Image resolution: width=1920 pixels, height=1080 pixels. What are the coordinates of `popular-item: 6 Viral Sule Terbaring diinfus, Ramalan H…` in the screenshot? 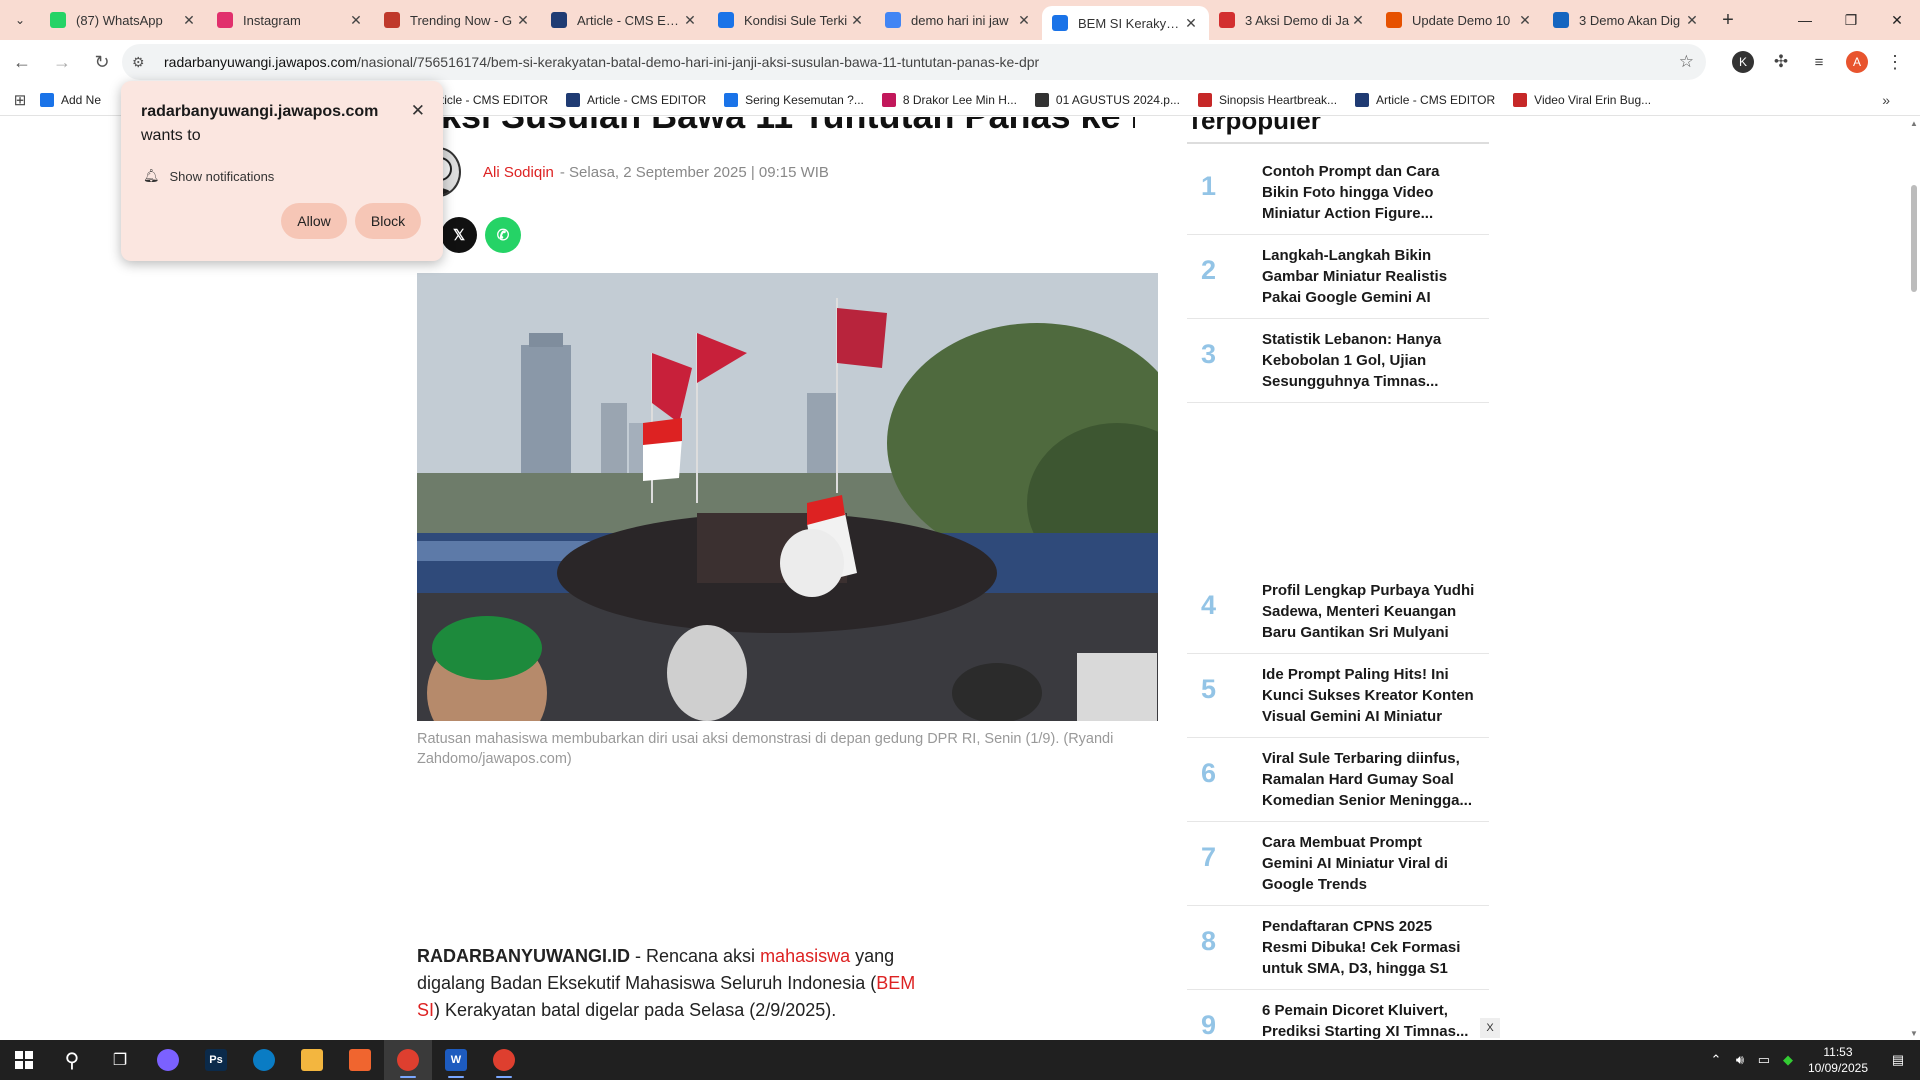 It's located at (1338, 780).